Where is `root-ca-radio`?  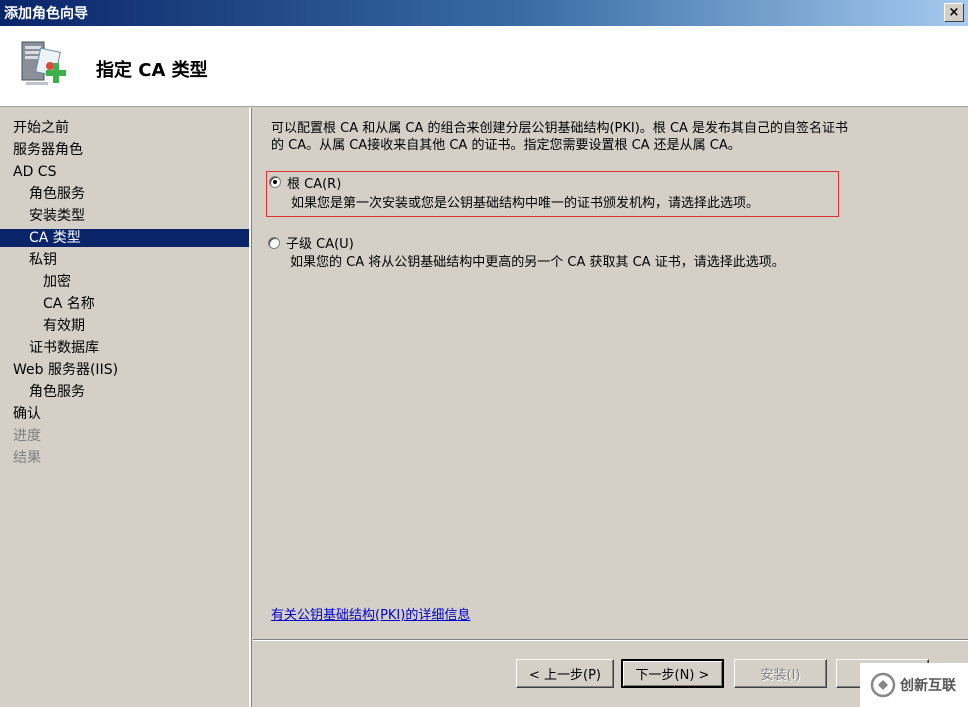
root-ca-radio is located at coordinates (275, 182).